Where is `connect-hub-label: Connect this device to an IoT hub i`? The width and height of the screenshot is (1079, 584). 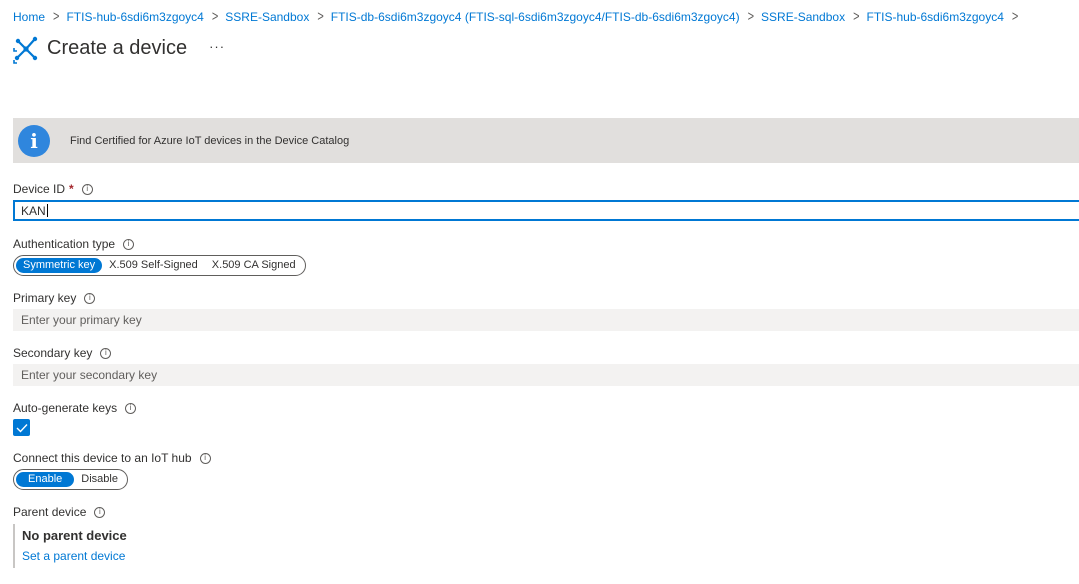 connect-hub-label: Connect this device to an IoT hub i is located at coordinates (112, 458).